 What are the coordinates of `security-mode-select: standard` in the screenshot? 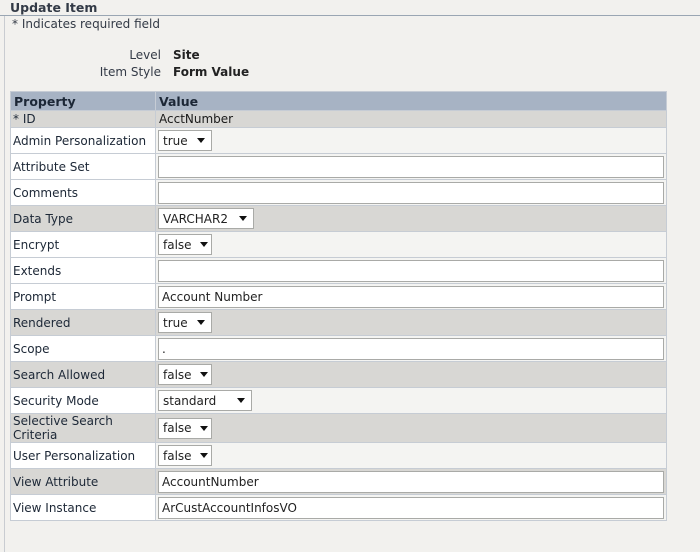 It's located at (205, 400).